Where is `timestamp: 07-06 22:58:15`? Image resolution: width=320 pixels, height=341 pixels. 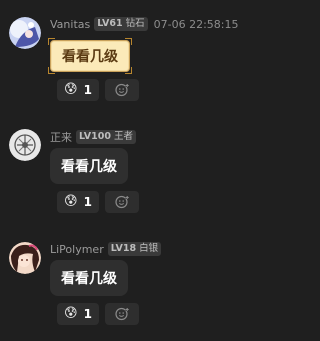
timestamp: 07-06 22:58:15 is located at coordinates (196, 24).